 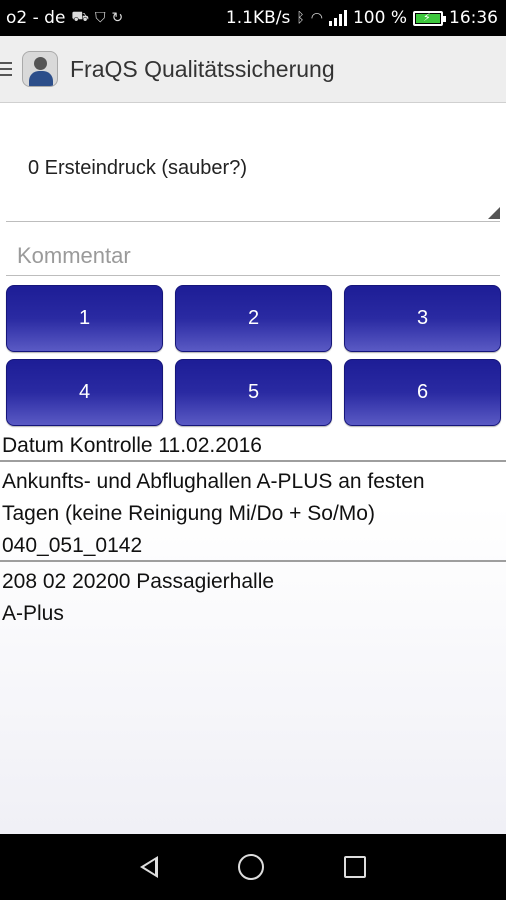 I want to click on room-line1: 208 02 20200 Passagierhalle, so click(x=138, y=581).